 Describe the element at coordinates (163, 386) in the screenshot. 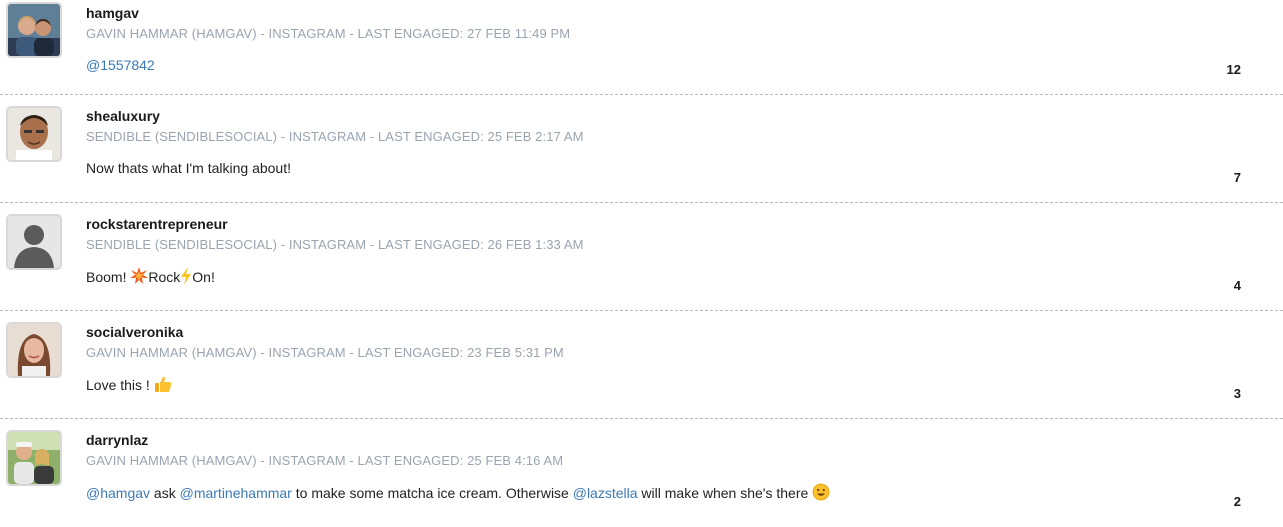

I see `thumbs-up-icon` at that location.